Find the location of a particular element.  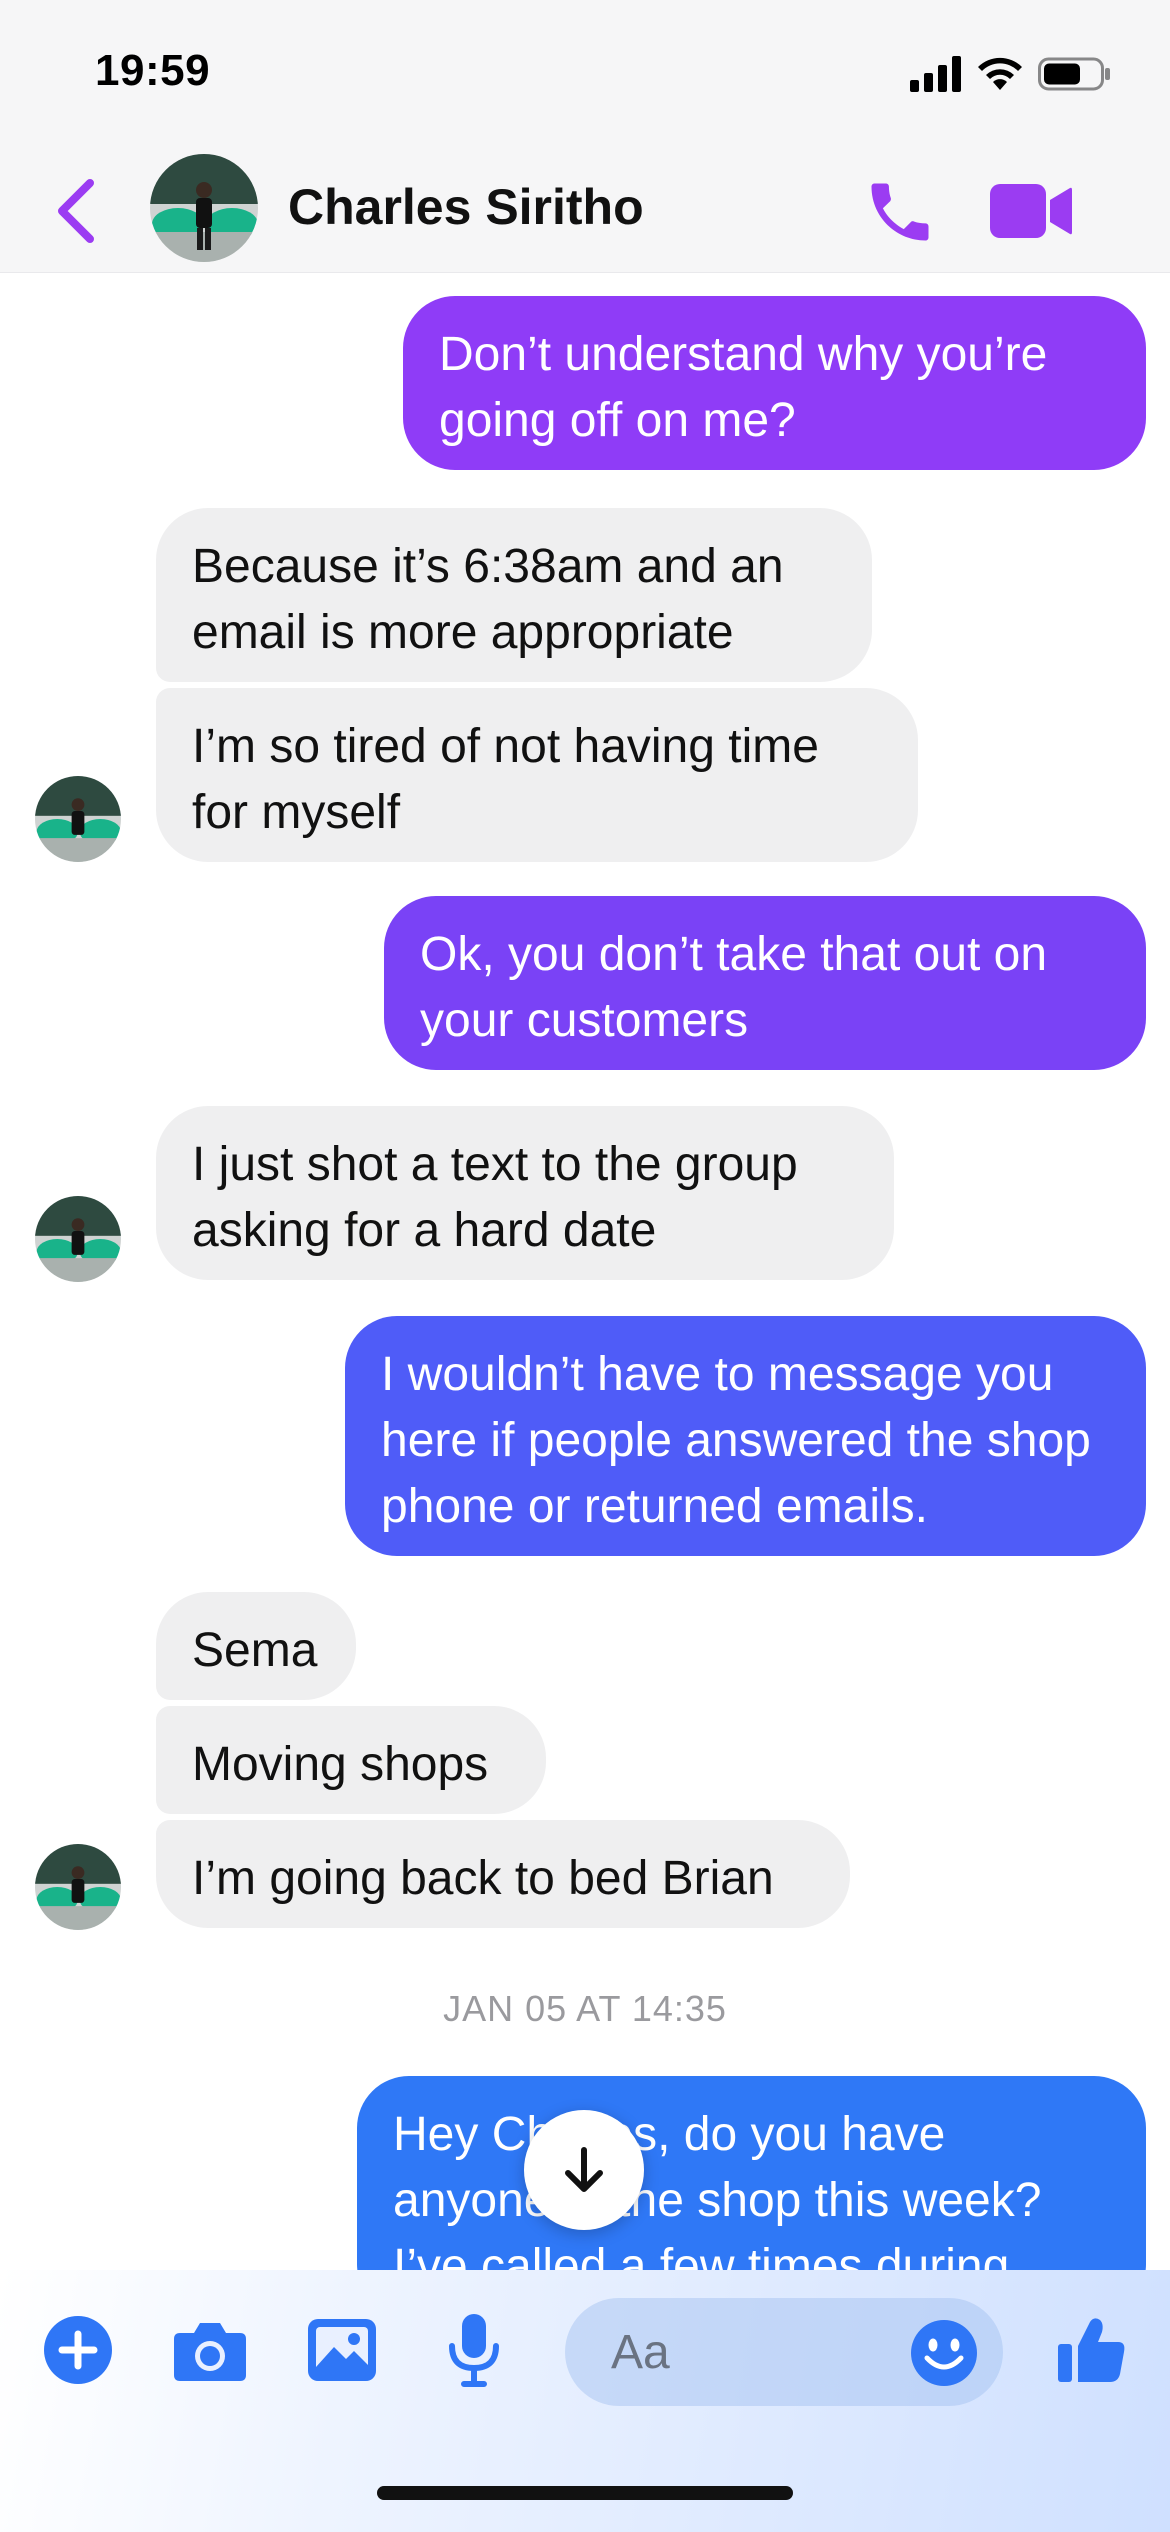

message-input is located at coordinates (761, 2352).